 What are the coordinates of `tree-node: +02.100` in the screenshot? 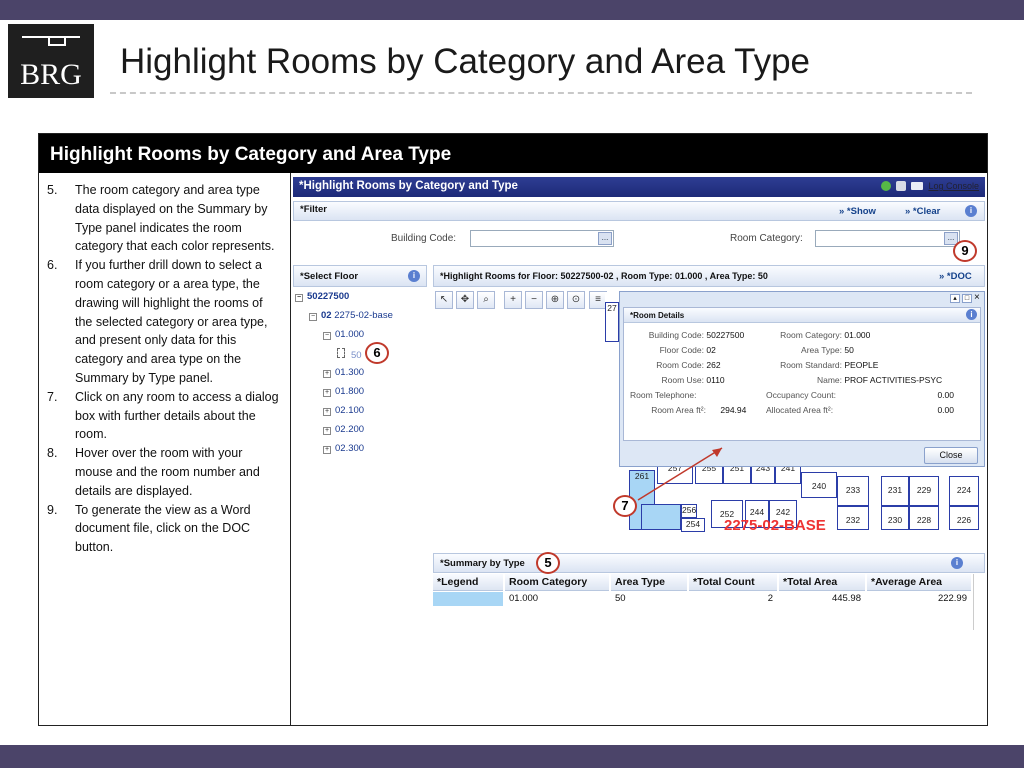 It's located at (343, 410).